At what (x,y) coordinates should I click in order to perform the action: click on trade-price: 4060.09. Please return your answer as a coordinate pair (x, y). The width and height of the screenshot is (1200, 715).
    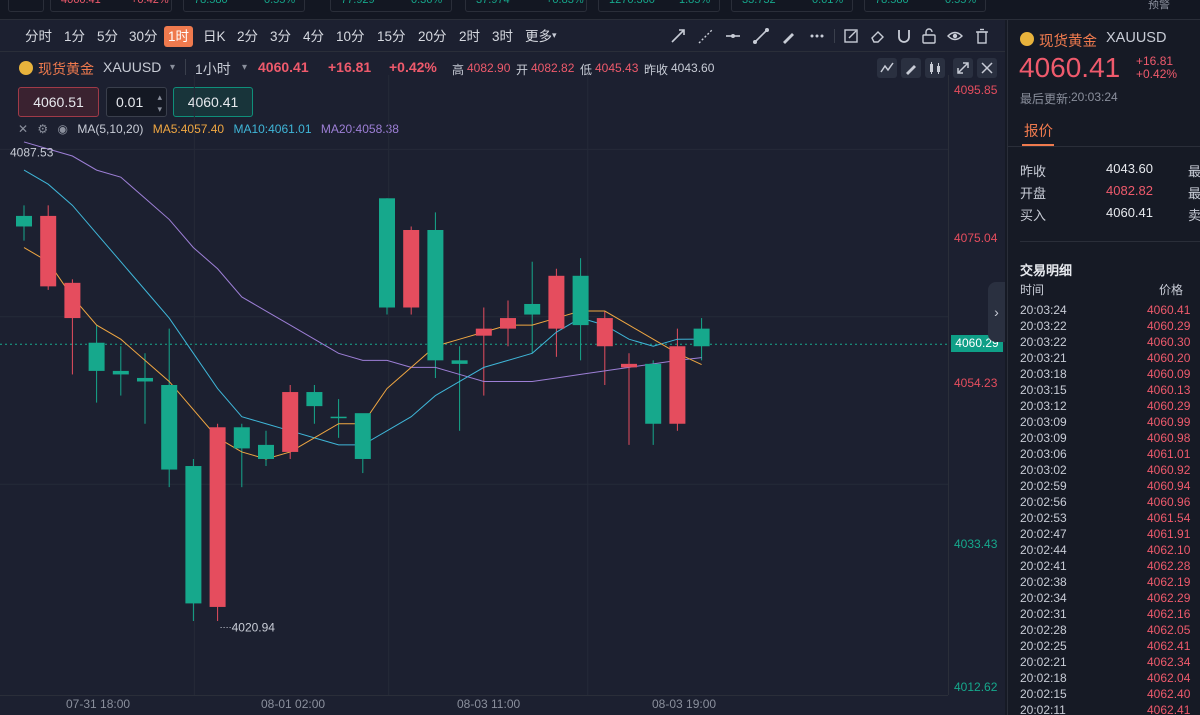
    Looking at the image, I should click on (1169, 374).